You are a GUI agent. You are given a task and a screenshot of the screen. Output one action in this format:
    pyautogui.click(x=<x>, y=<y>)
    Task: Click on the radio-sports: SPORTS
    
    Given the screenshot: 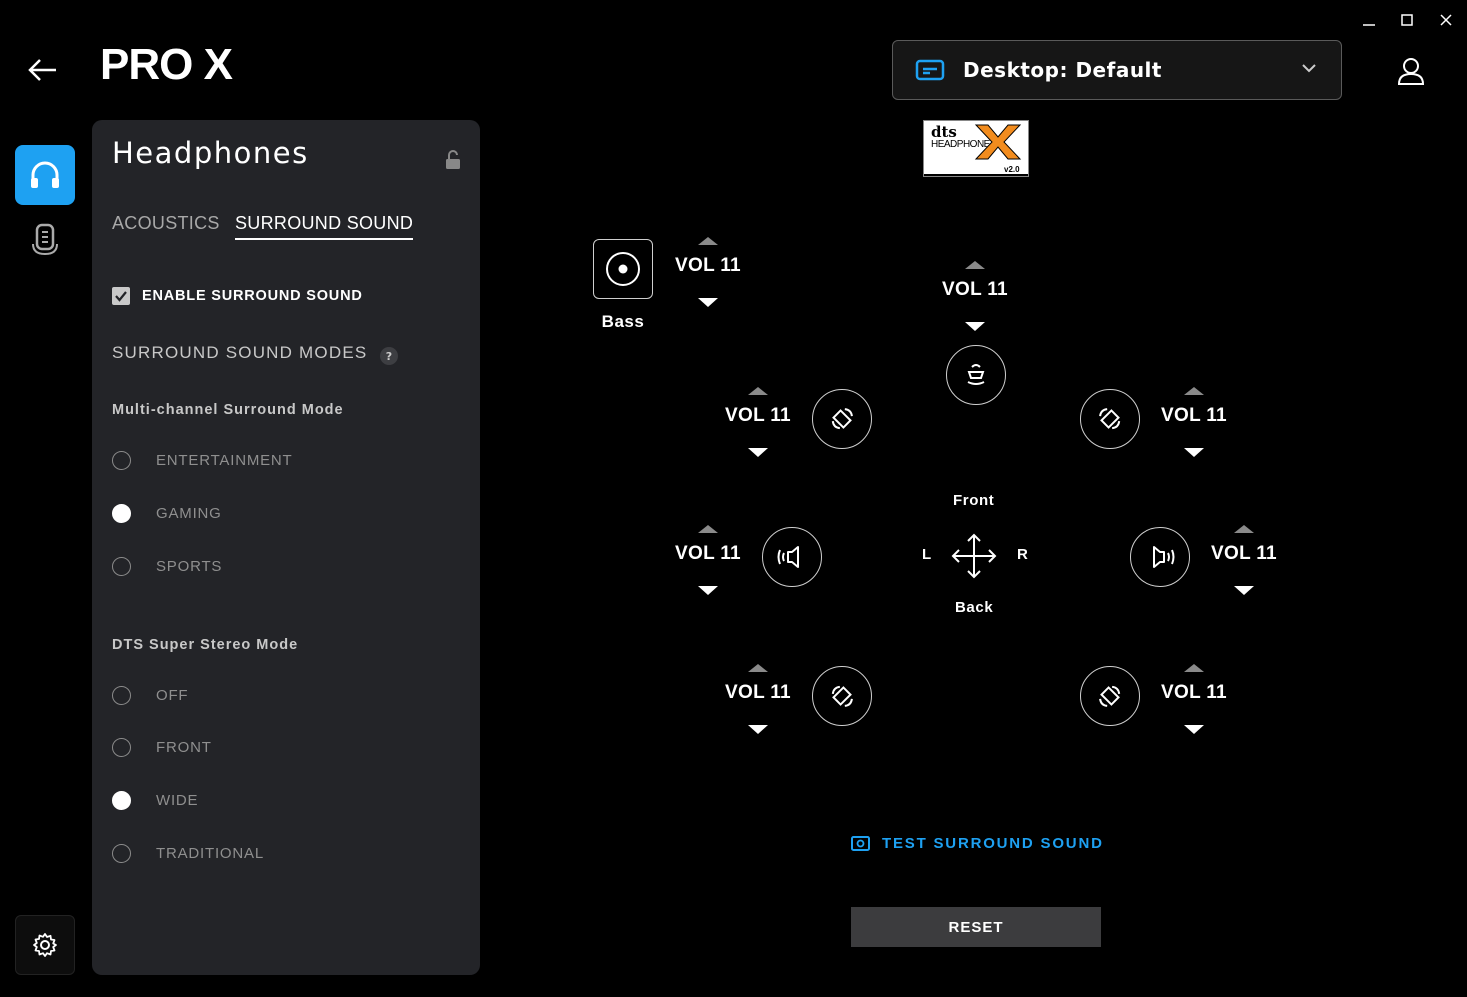 What is the action you would take?
    pyautogui.click(x=167, y=566)
    